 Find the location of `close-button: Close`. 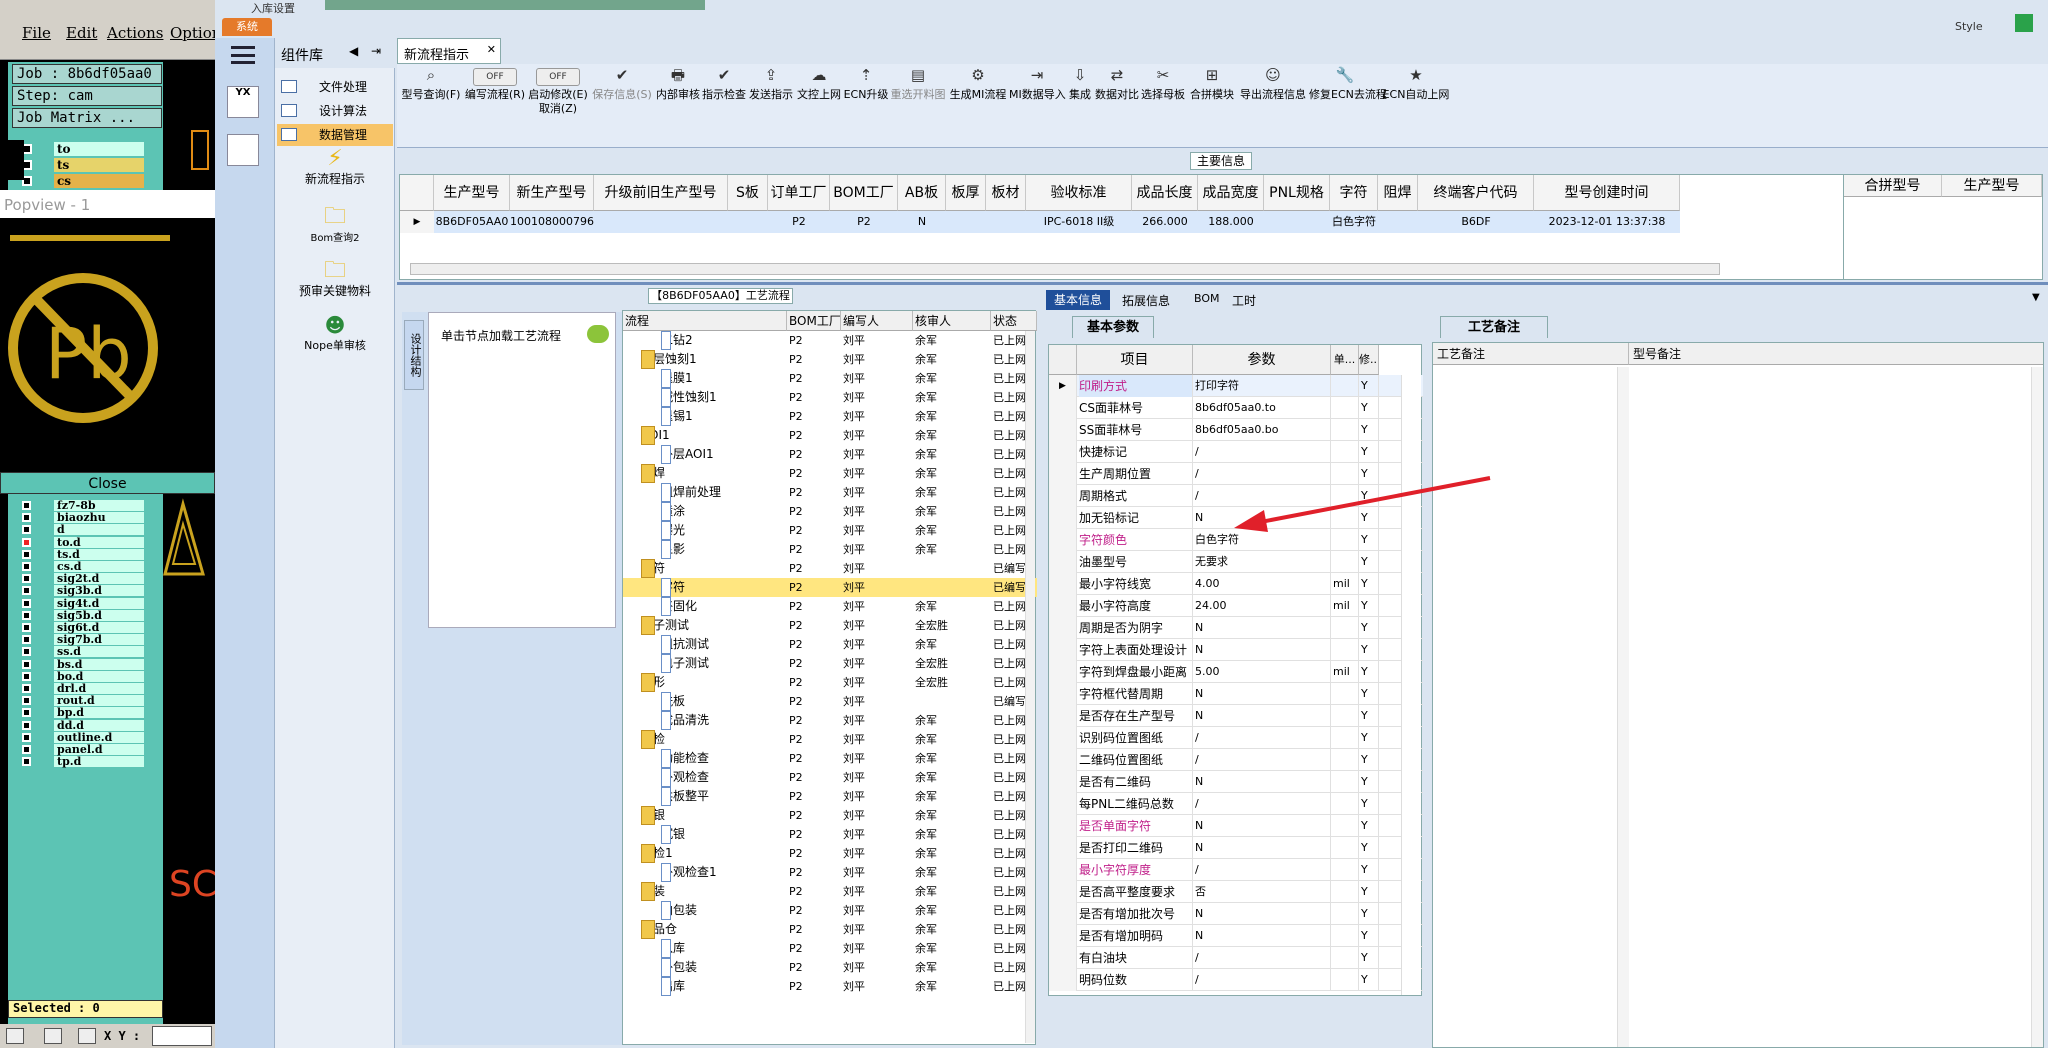

close-button: Close is located at coordinates (107, 483).